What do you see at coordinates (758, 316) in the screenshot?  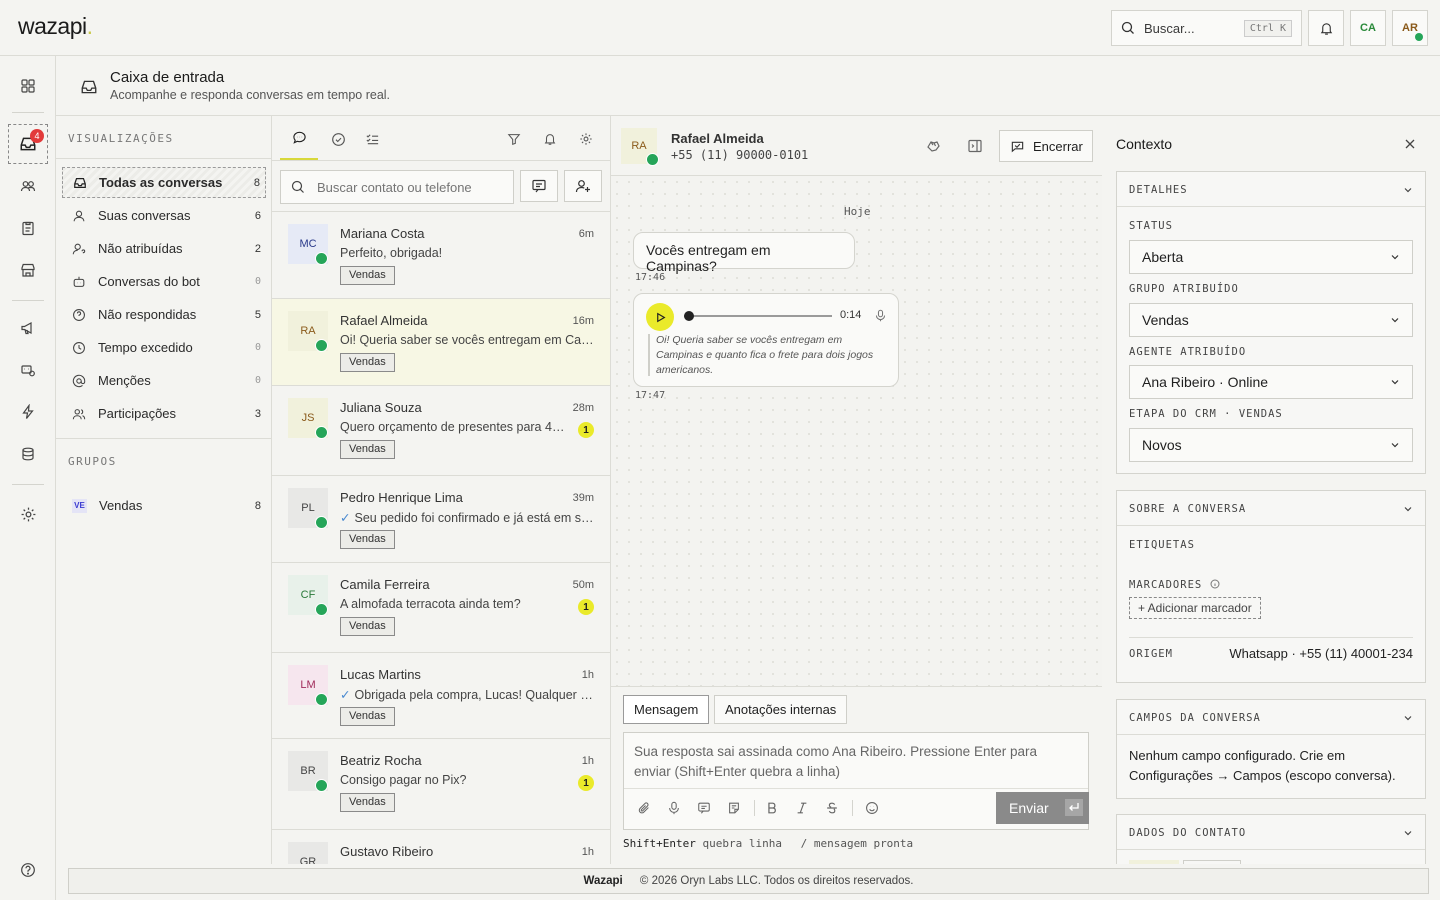 I see `audio-progress-track` at bounding box center [758, 316].